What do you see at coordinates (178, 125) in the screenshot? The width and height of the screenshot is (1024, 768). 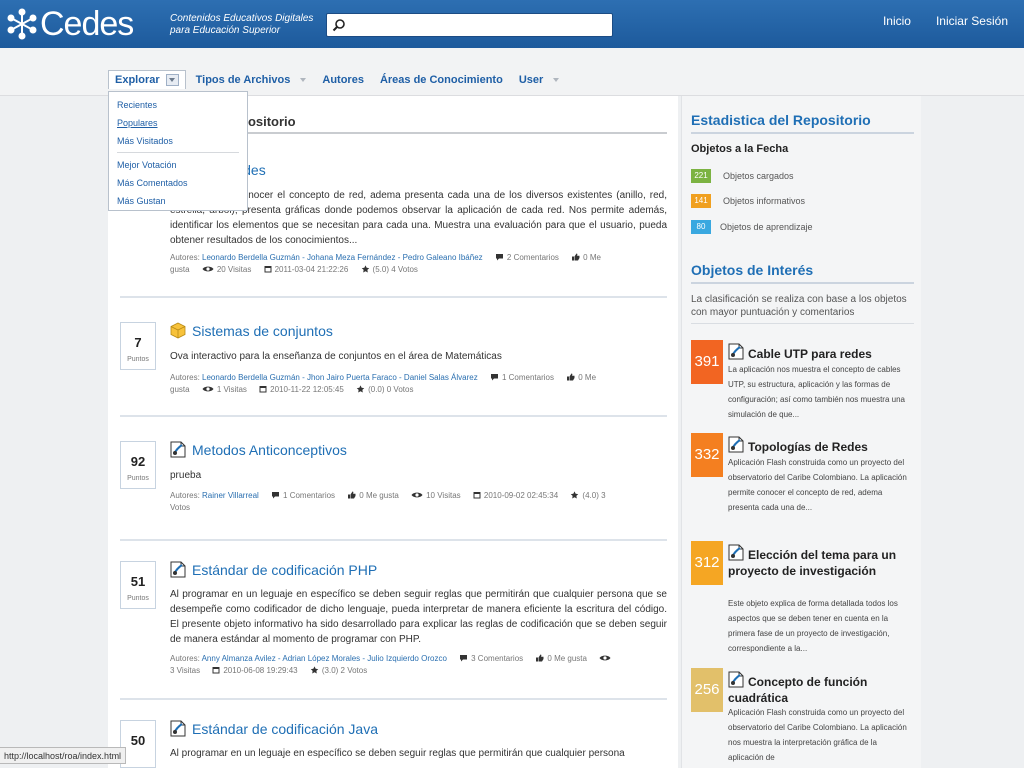 I see `menu-item-populares: Populares` at bounding box center [178, 125].